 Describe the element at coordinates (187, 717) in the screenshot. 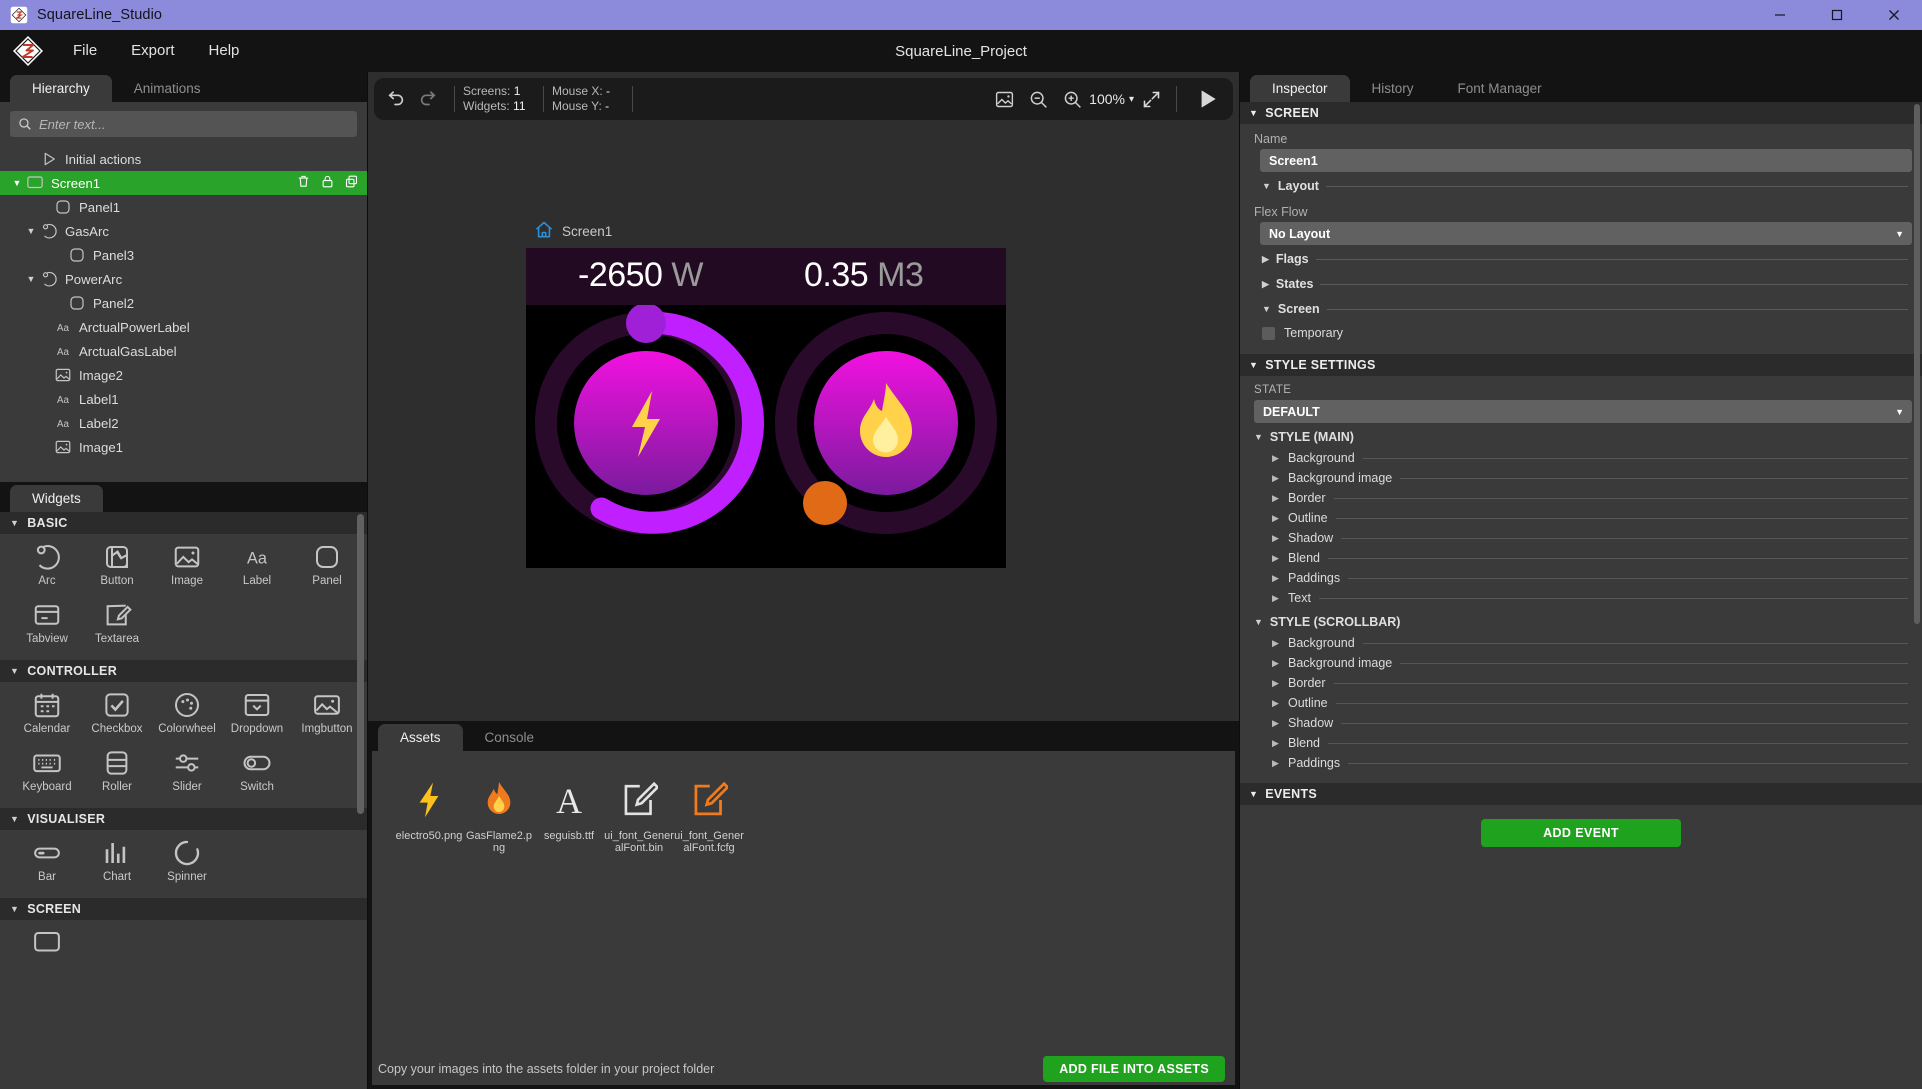

I see `widget-colorwheel: Colorwheel` at that location.